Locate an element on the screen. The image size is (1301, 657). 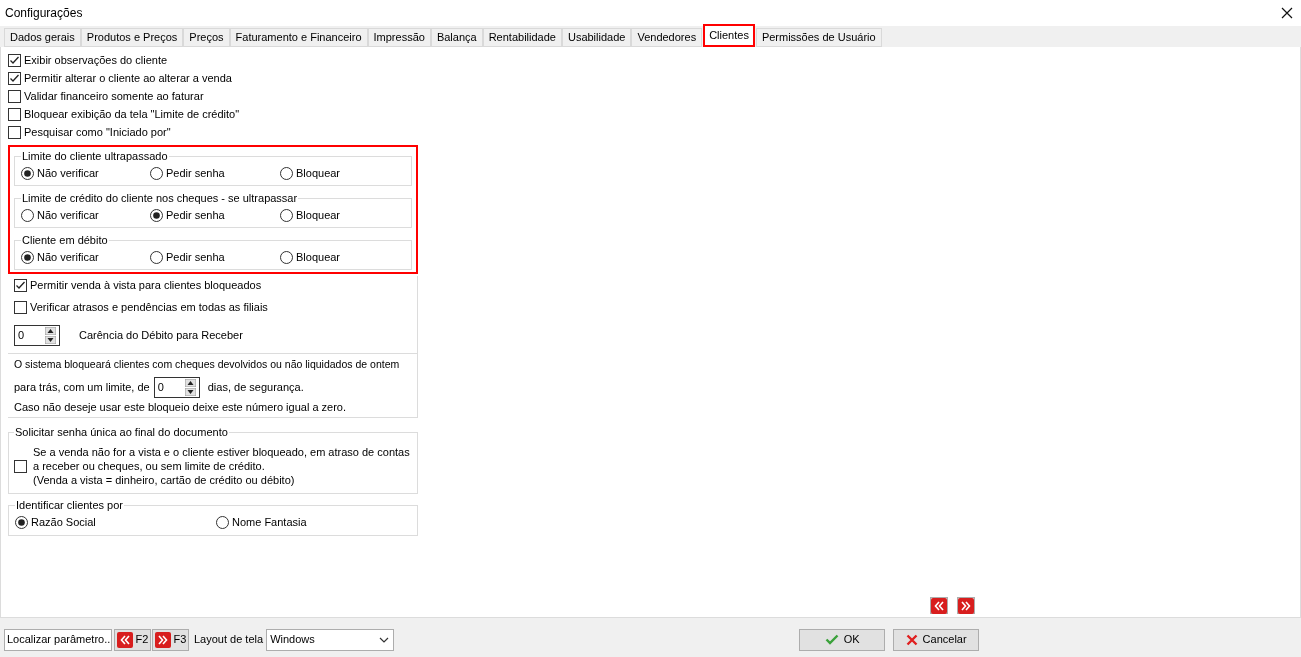
window-title: Configurações is located at coordinates (44, 13).